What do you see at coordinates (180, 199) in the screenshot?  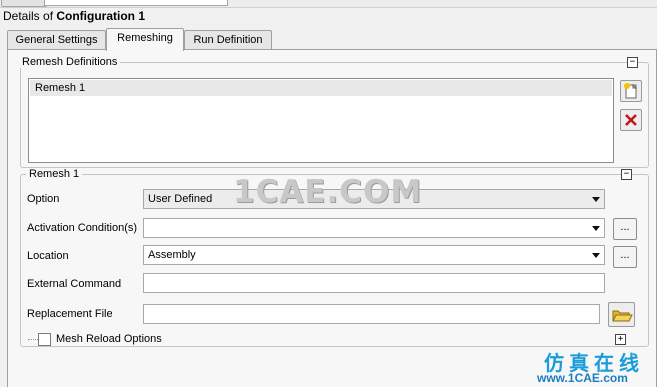 I see `option-value: User Defined` at bounding box center [180, 199].